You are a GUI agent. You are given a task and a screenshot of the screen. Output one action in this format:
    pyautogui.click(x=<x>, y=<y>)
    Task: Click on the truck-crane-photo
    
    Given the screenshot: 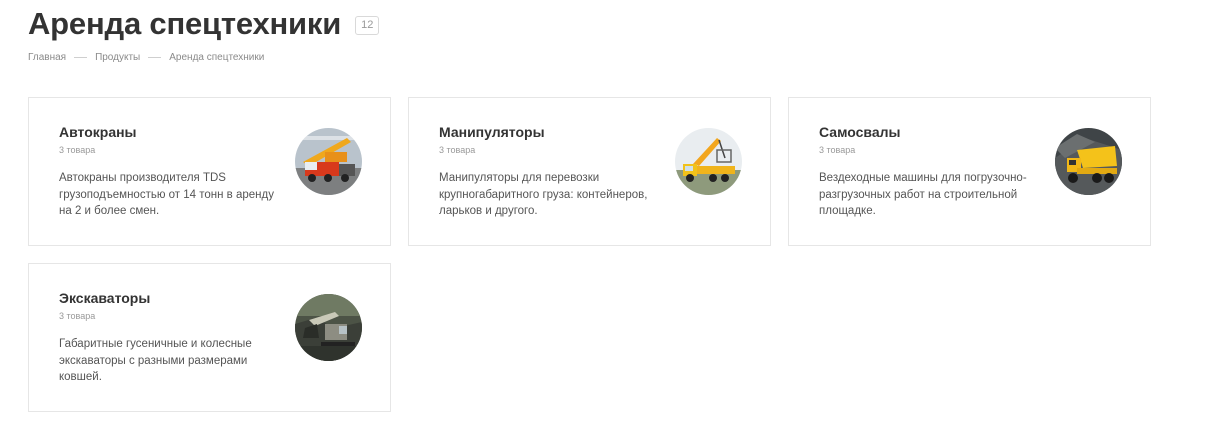 What is the action you would take?
    pyautogui.click(x=328, y=161)
    